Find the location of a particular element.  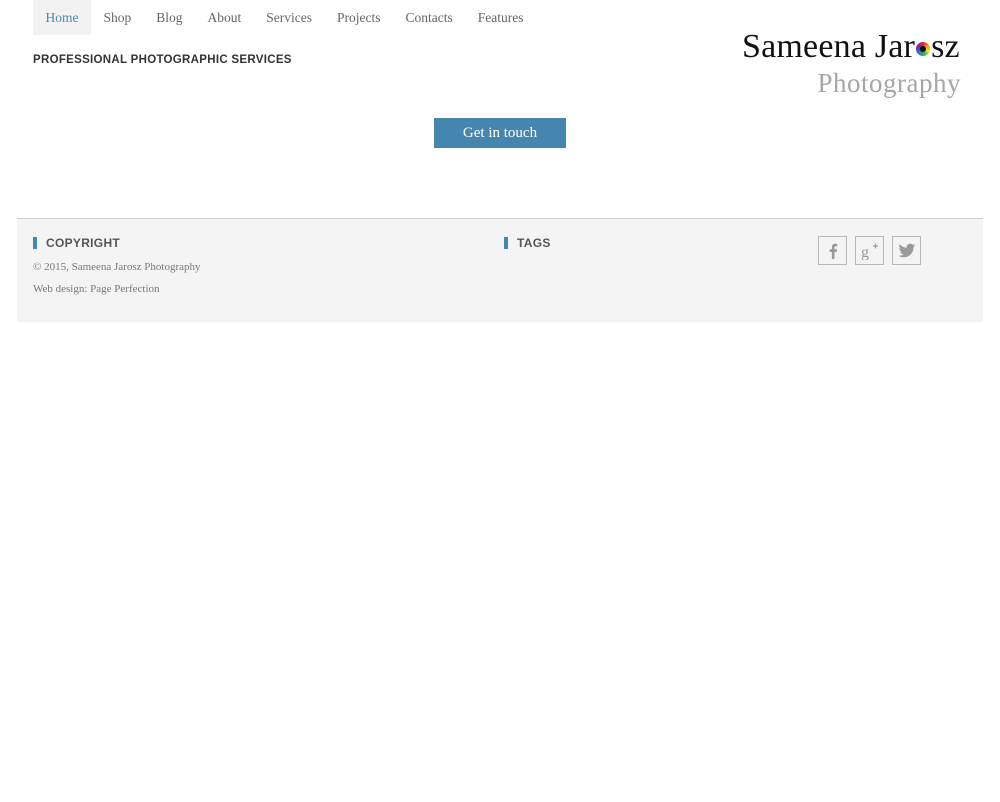

copyright-heading-label: COPYRIGHT is located at coordinates (83, 243).